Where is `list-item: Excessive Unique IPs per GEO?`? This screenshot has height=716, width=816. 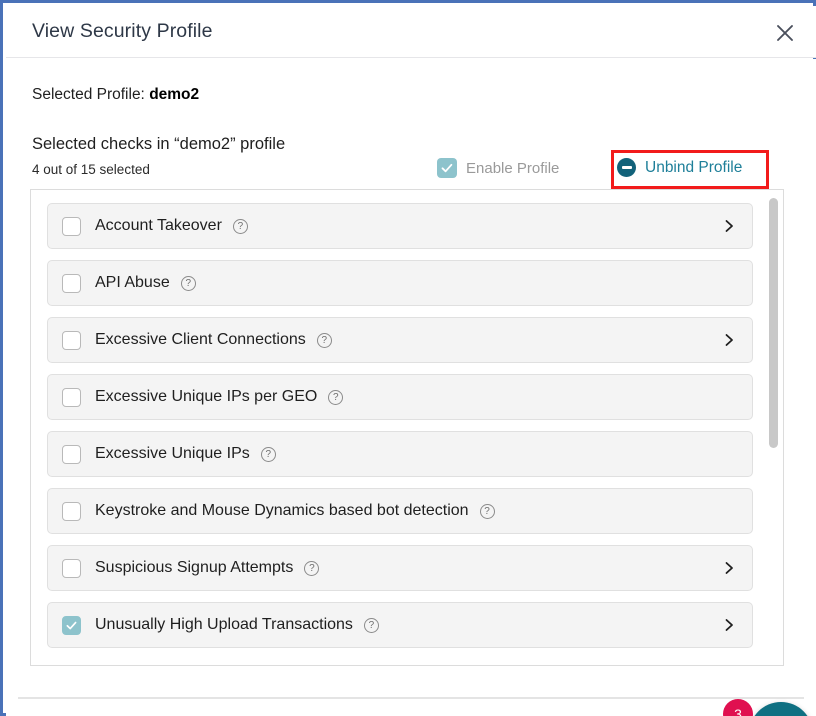
list-item: Excessive Unique IPs per GEO? is located at coordinates (400, 397).